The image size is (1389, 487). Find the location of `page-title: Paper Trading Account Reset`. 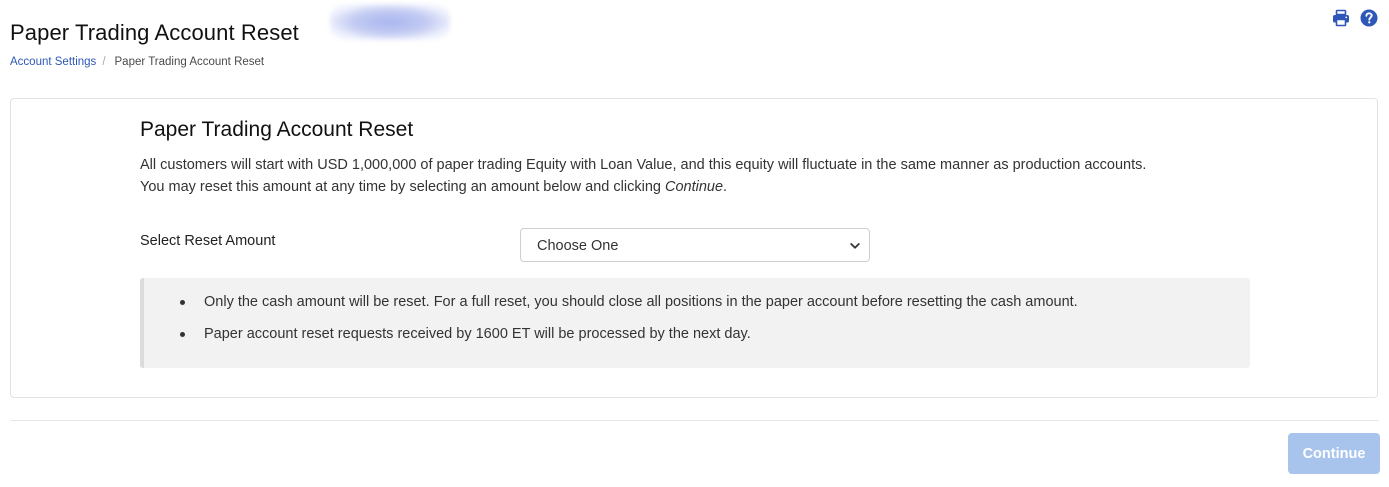

page-title: Paper Trading Account Reset is located at coordinates (154, 32).